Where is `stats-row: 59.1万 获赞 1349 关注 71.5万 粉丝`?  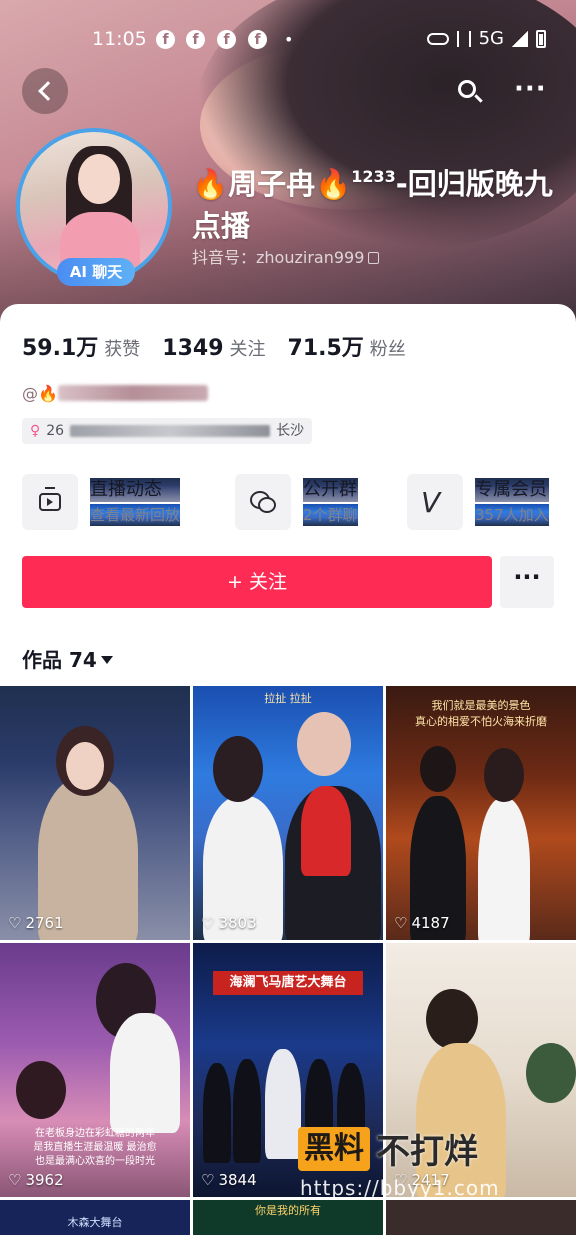 stats-row: 59.1万 获赞 1349 关注 71.5万 粉丝 is located at coordinates (225, 346).